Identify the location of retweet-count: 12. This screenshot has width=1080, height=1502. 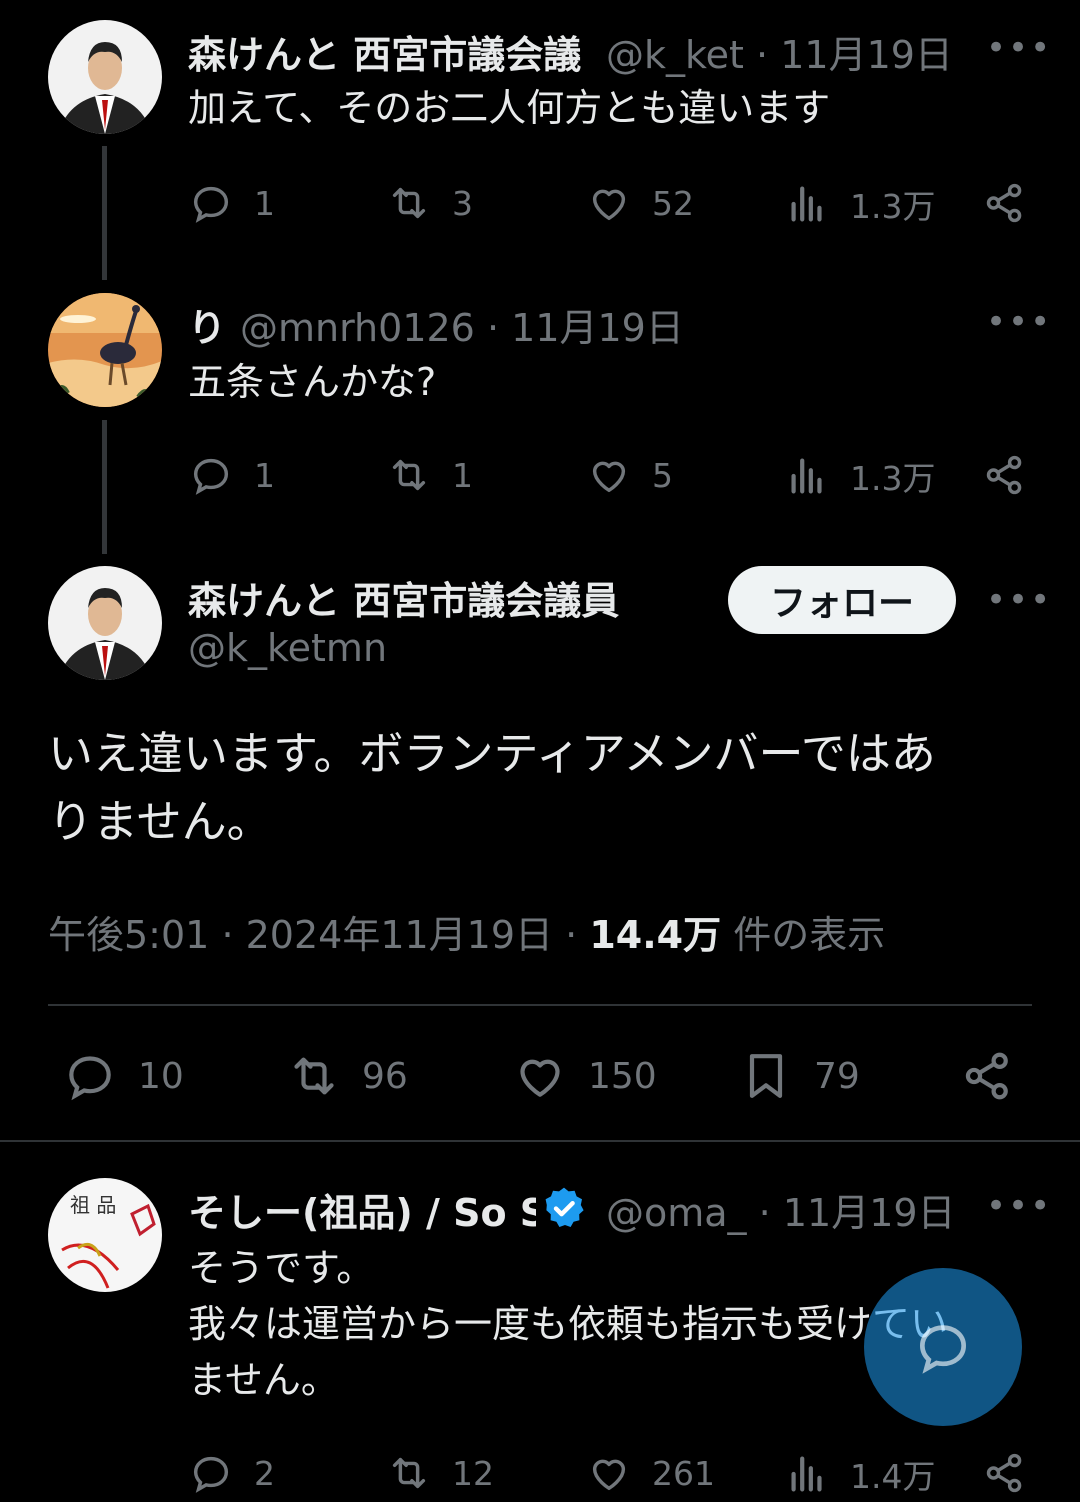
(473, 1473).